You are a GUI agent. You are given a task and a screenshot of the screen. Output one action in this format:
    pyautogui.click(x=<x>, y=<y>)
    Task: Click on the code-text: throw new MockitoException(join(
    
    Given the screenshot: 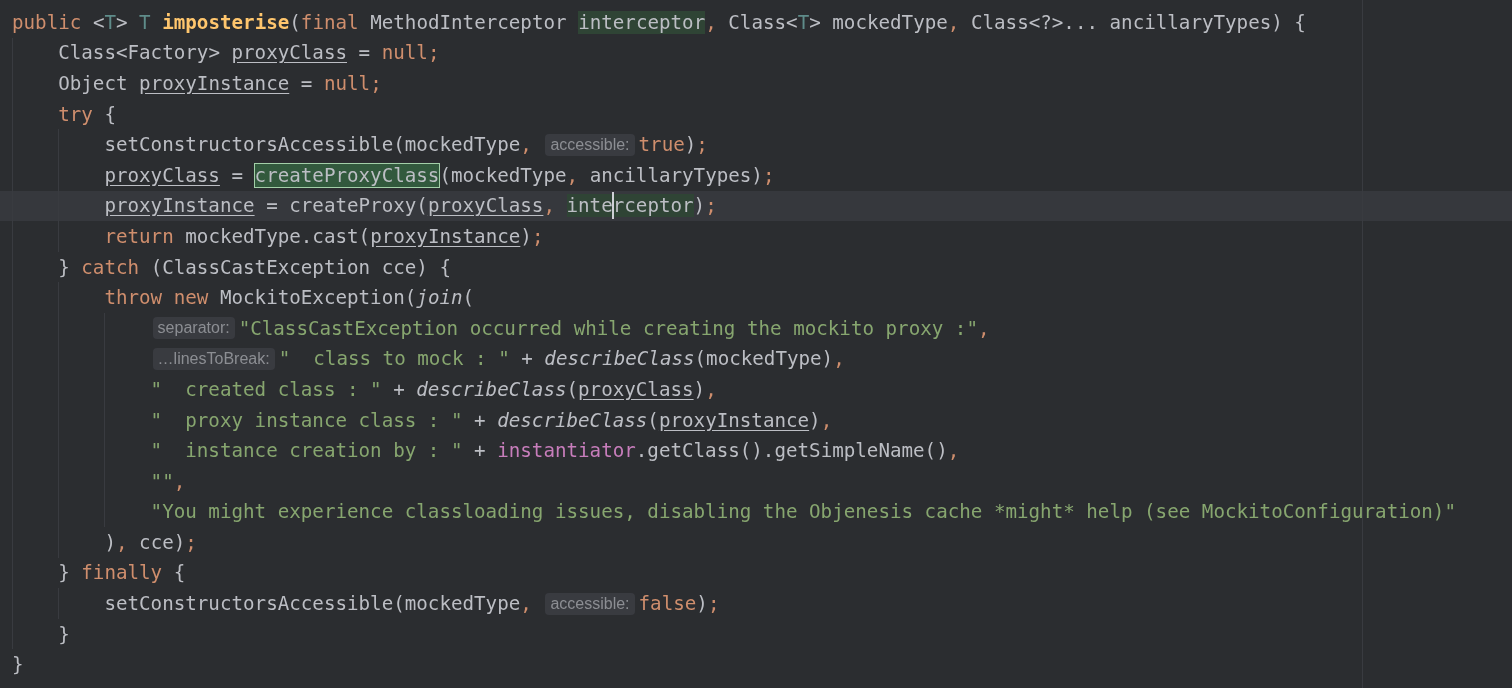 What is the action you would take?
    pyautogui.click(x=289, y=298)
    